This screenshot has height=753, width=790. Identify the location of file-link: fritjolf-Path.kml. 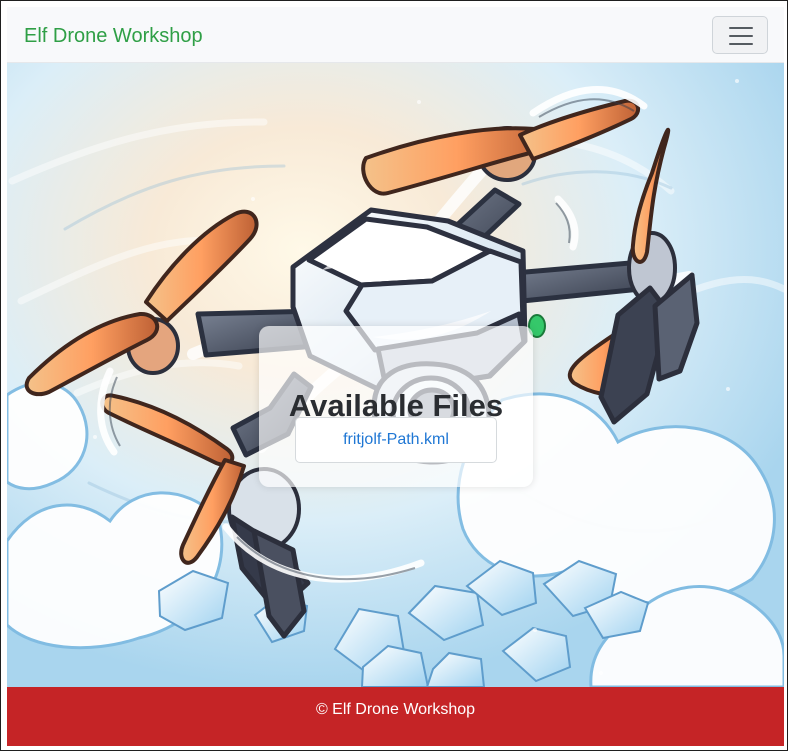
(396, 440).